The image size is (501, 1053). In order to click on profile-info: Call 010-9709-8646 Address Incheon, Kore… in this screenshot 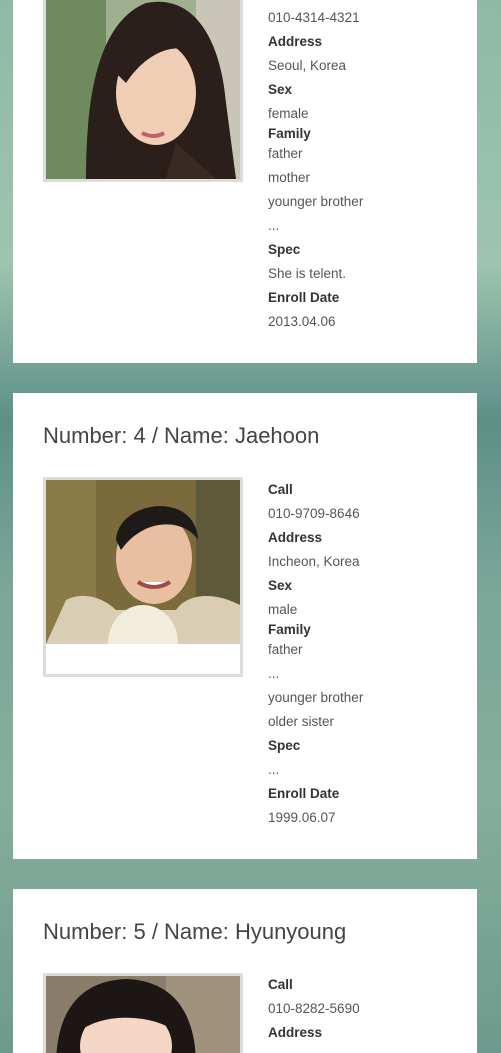, I will do `click(368, 654)`.